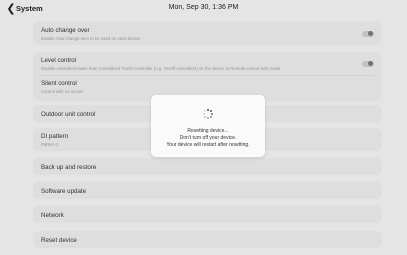 Image resolution: width=407 pixels, height=255 pixels. Describe the element at coordinates (208, 138) in the screenshot. I see `dialog-line-2: Don't turn off your device.` at that location.